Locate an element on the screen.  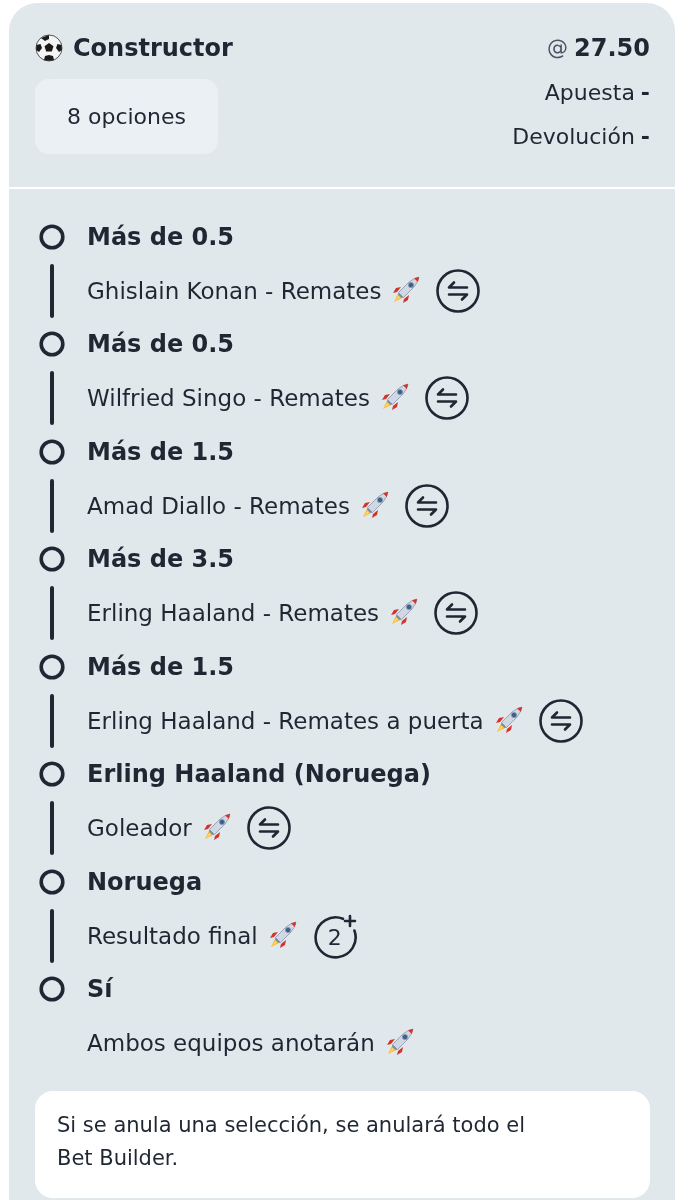
soccer-ball-icon is located at coordinates (49, 48).